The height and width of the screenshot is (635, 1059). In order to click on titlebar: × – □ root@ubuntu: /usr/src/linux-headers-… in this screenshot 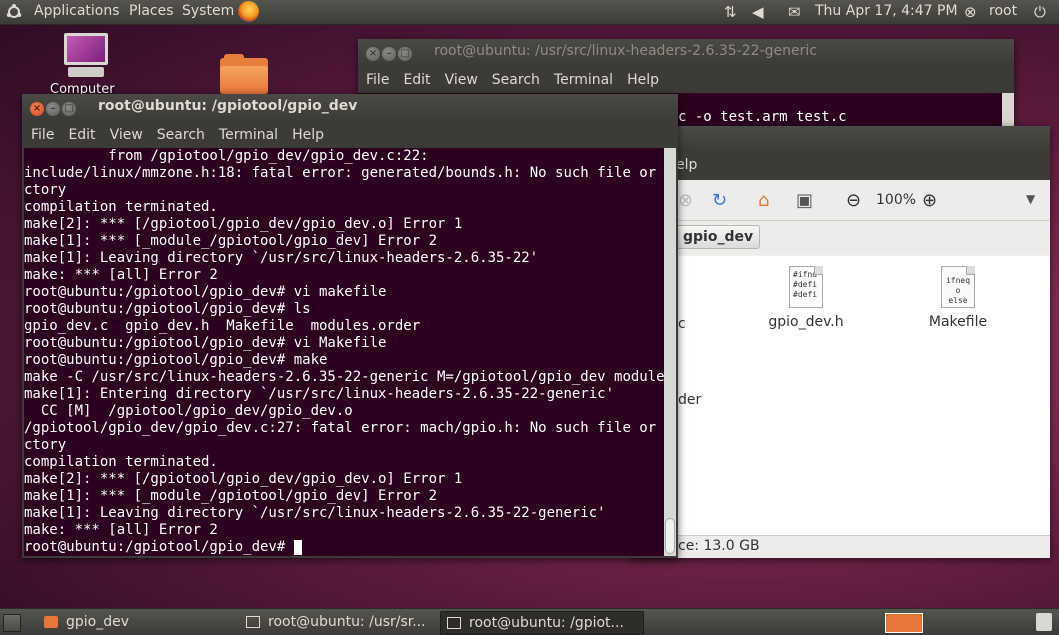, I will do `click(686, 52)`.